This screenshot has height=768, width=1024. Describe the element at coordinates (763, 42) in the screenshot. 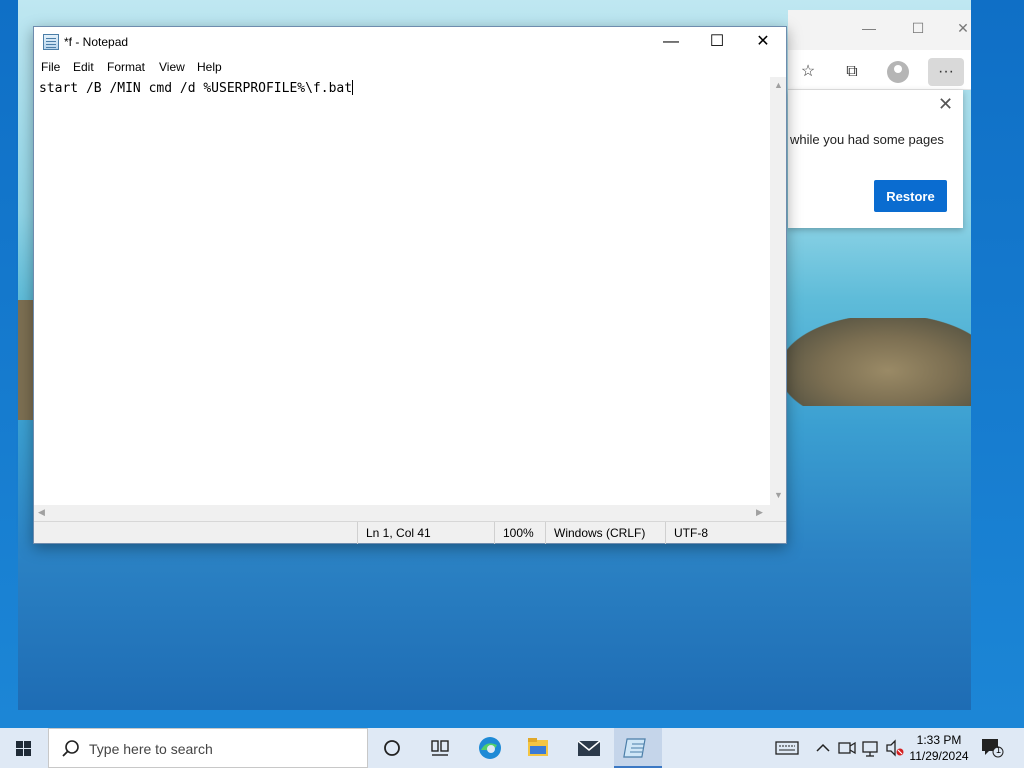

I see `notepad-close-button: ✕` at that location.